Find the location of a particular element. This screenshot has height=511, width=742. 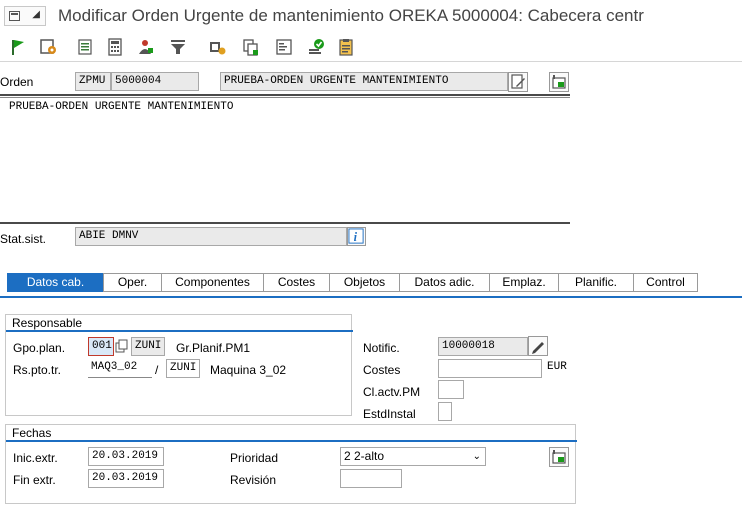

expand-button is located at coordinates (559, 82).